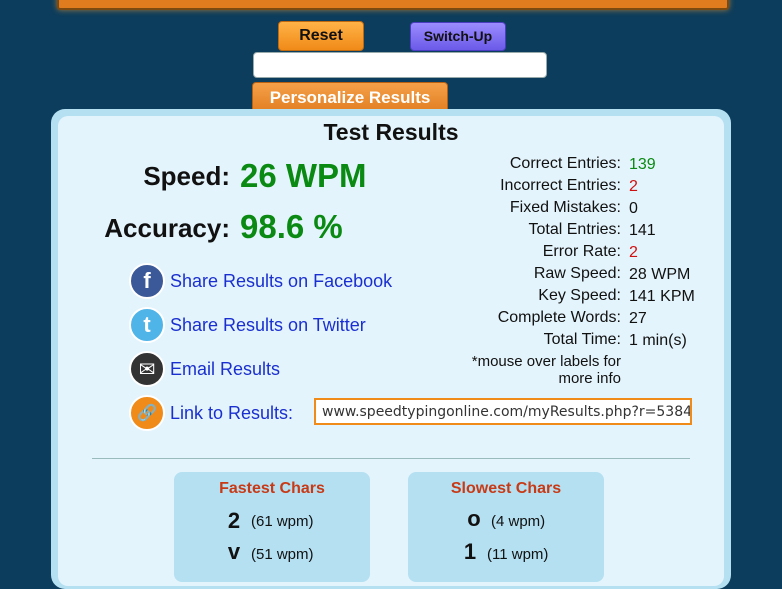 The height and width of the screenshot is (589, 782). What do you see at coordinates (391, 132) in the screenshot?
I see `results-title: Test Results` at bounding box center [391, 132].